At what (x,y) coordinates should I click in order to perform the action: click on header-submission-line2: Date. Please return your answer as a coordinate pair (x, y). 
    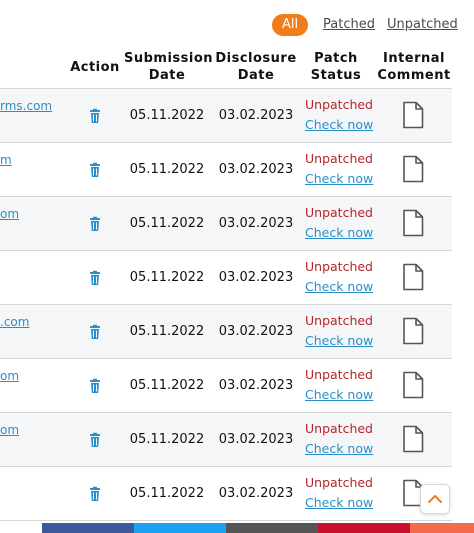
    Looking at the image, I should click on (167, 75).